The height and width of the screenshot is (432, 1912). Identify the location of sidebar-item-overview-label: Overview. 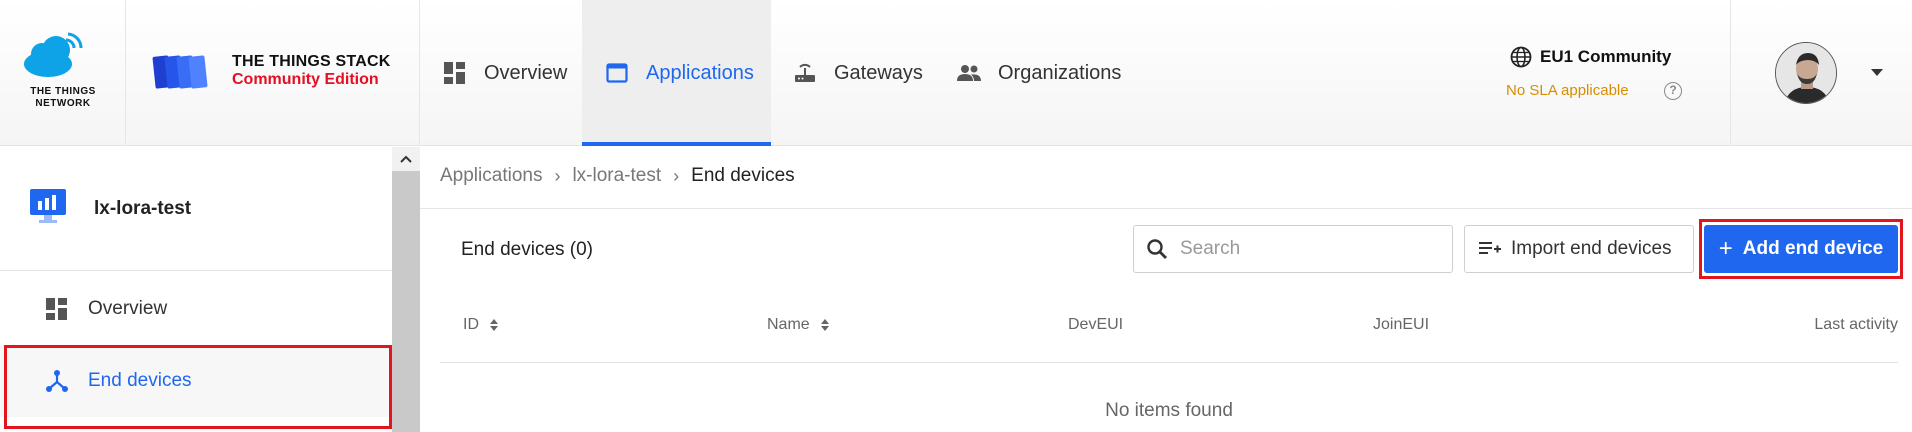
(128, 308).